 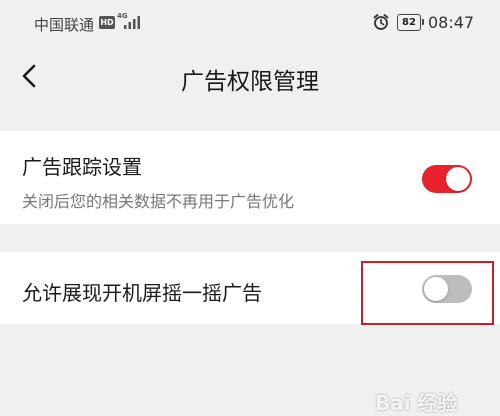 I want to click on carrier-name: 中国联通, so click(x=64, y=25).